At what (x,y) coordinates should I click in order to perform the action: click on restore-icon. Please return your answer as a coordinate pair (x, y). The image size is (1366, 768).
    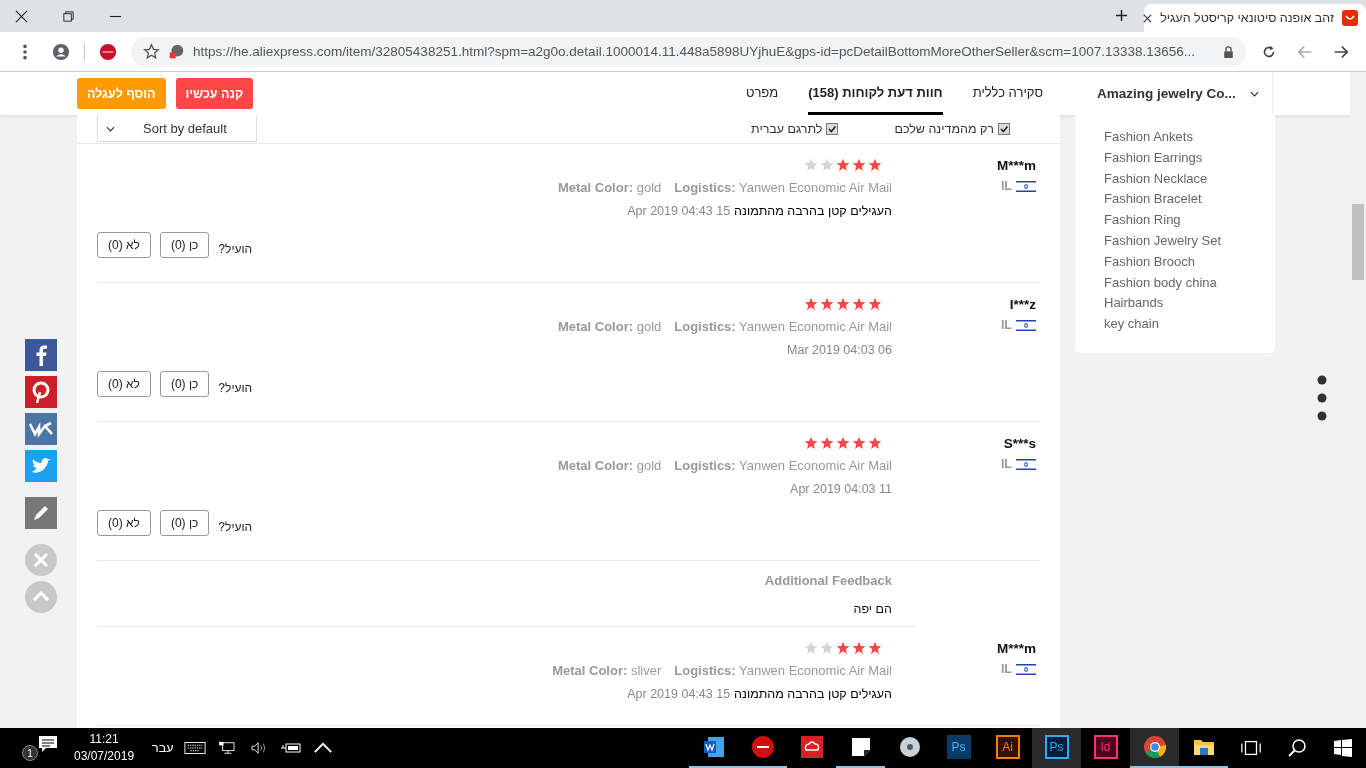
    Looking at the image, I should click on (68, 16).